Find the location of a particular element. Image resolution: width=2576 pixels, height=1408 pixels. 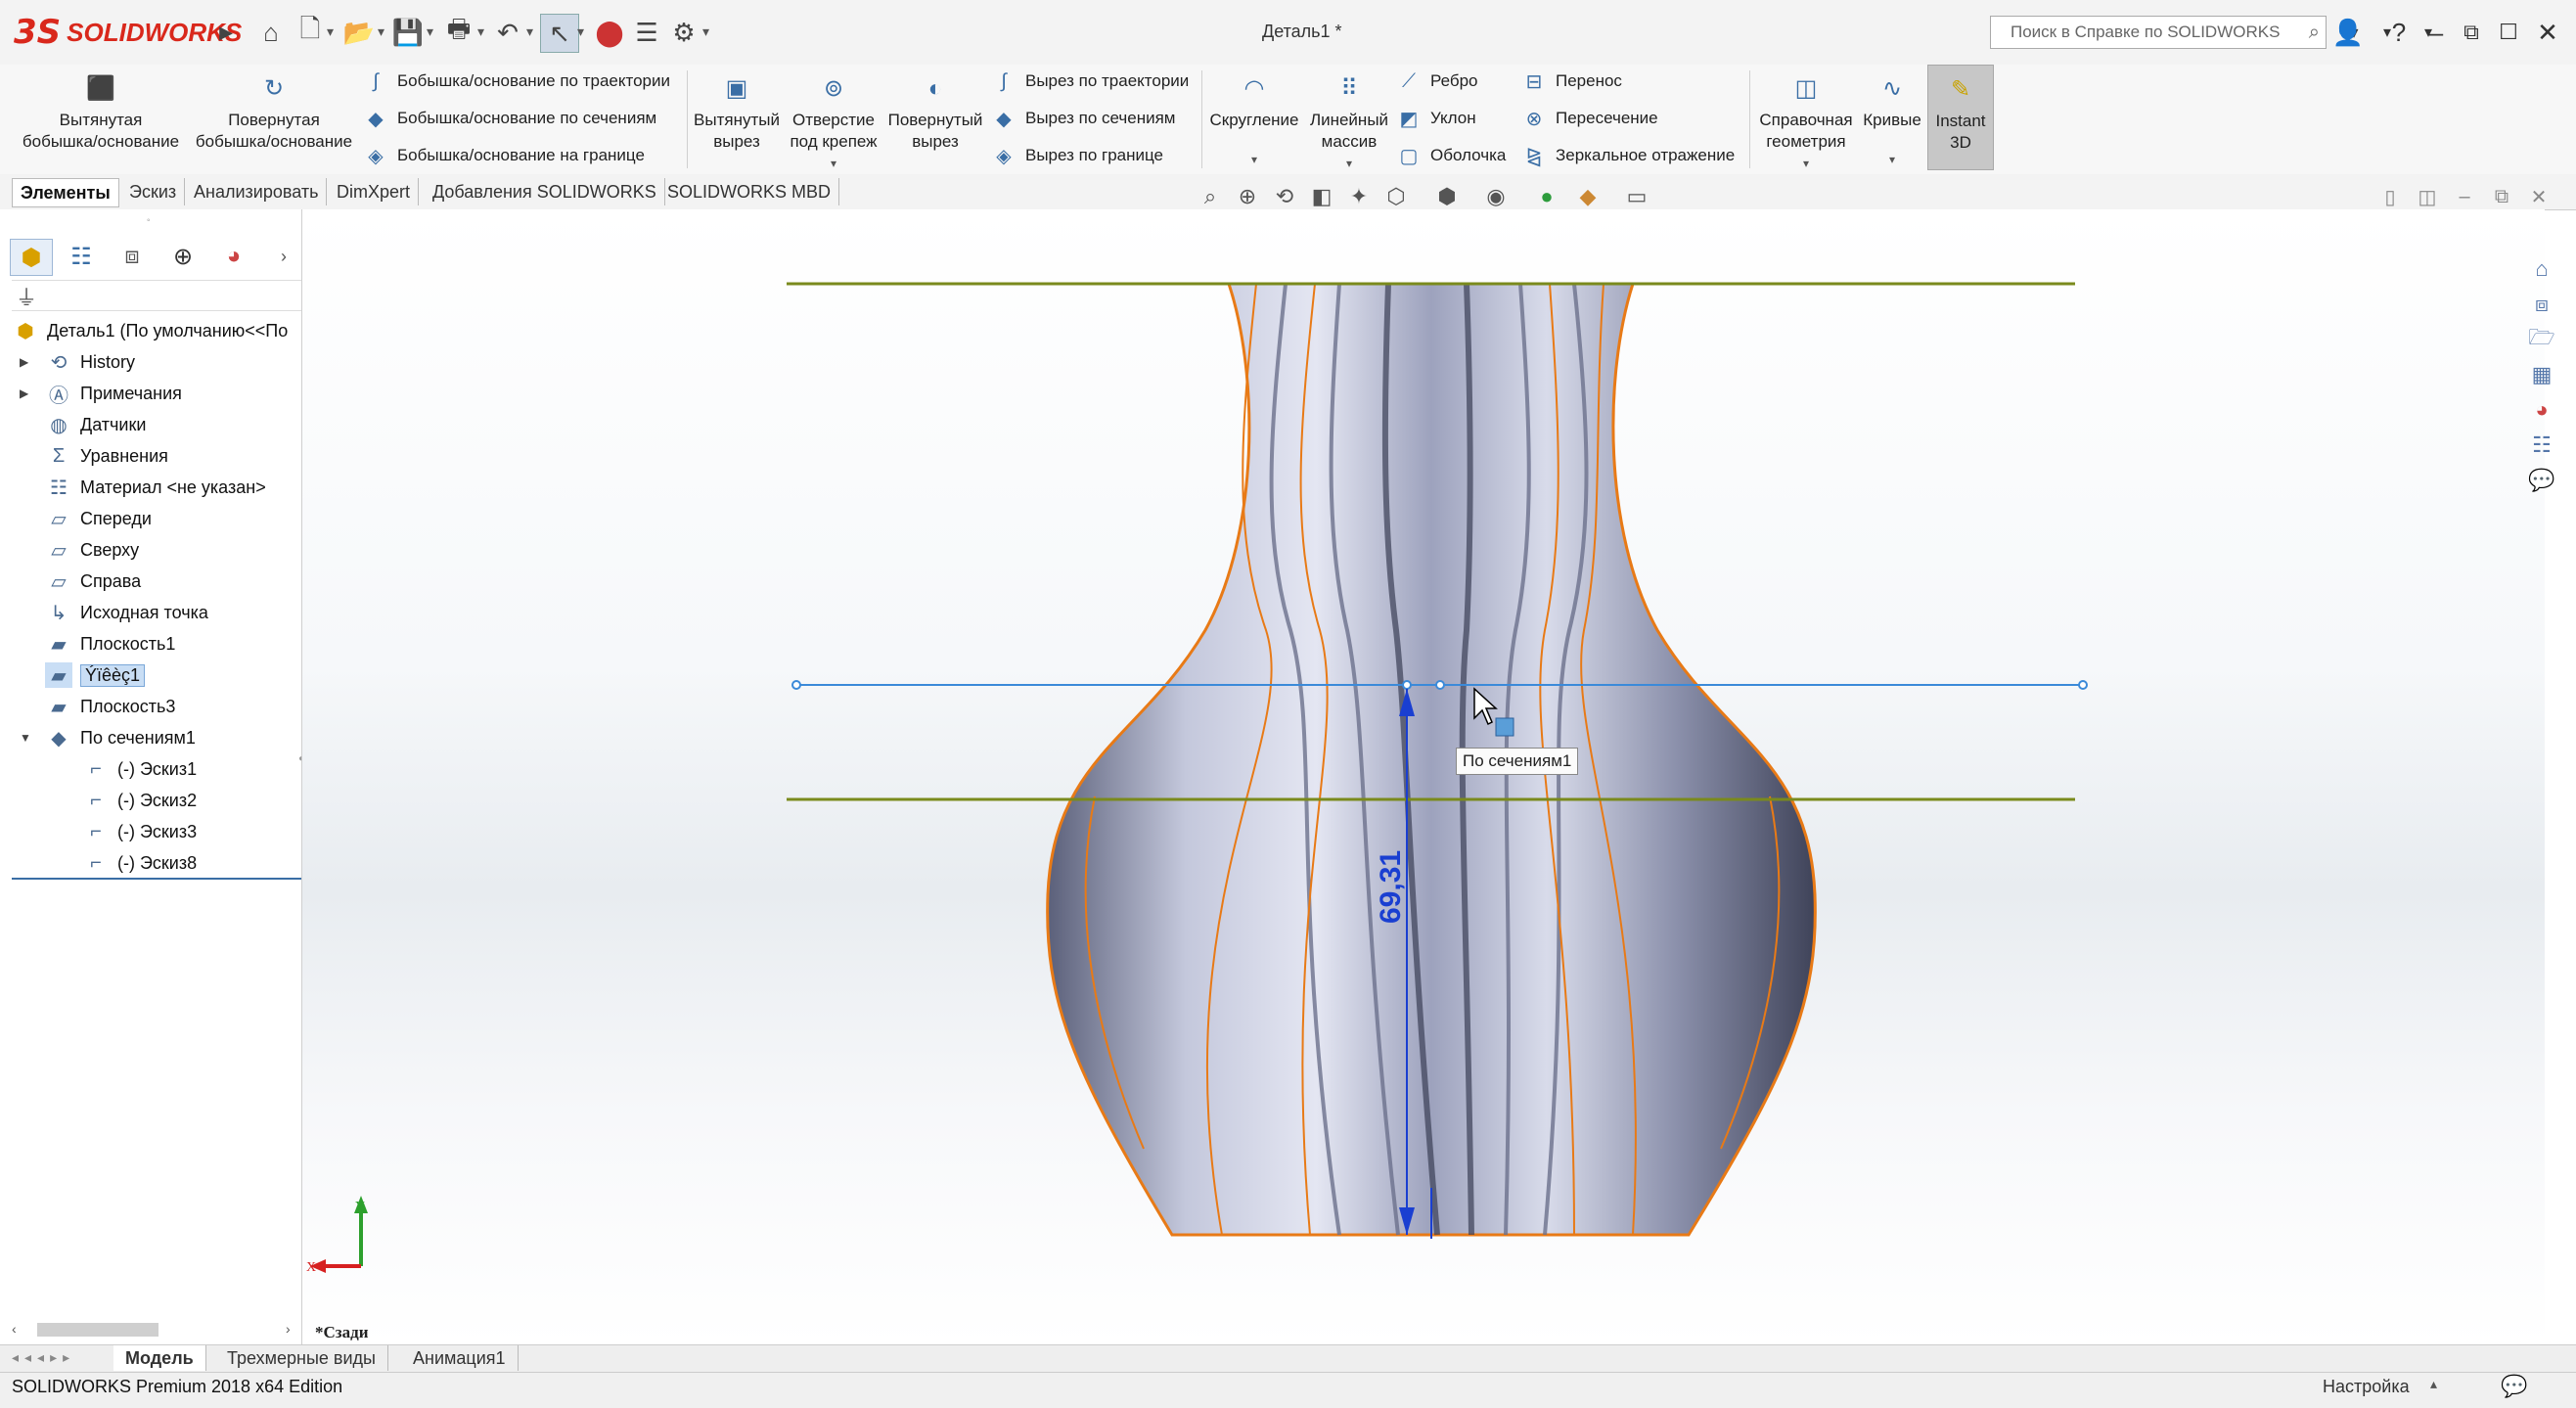

boundary-boss-button: ◈ Бобышка/основание на границе is located at coordinates (504, 155).